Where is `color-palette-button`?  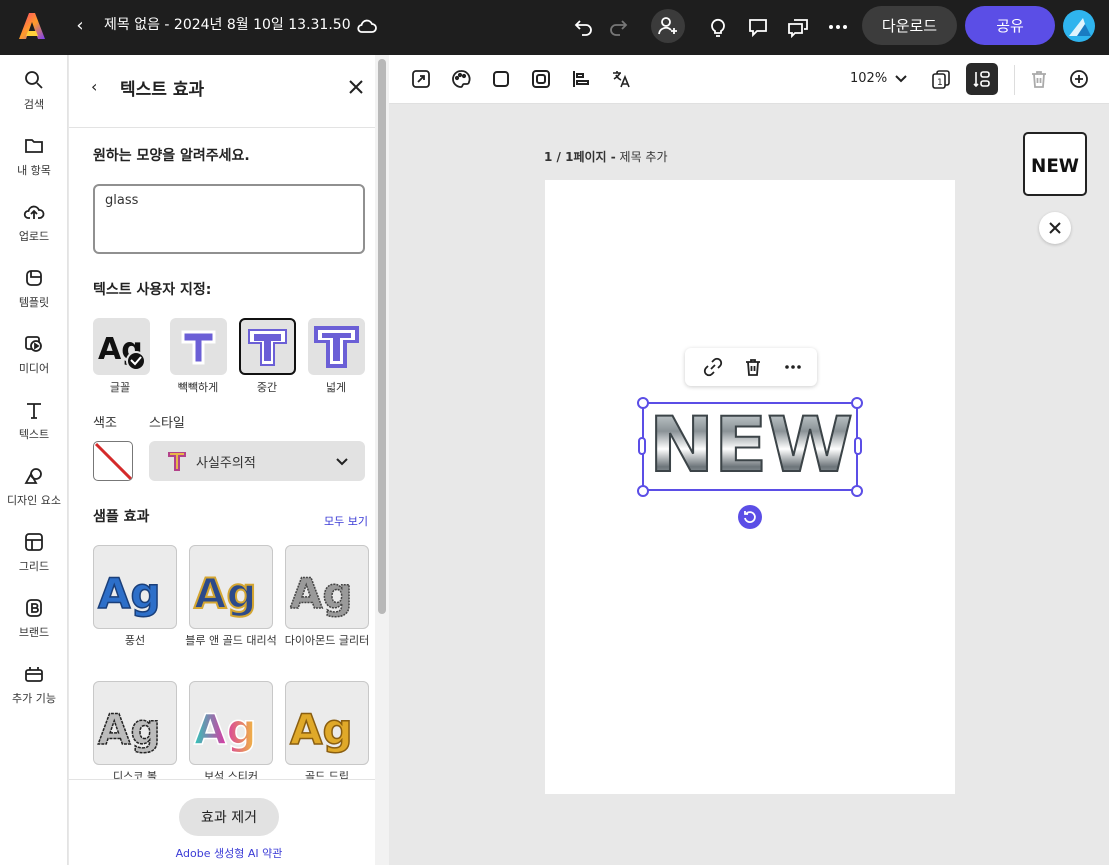 color-palette-button is located at coordinates (461, 79).